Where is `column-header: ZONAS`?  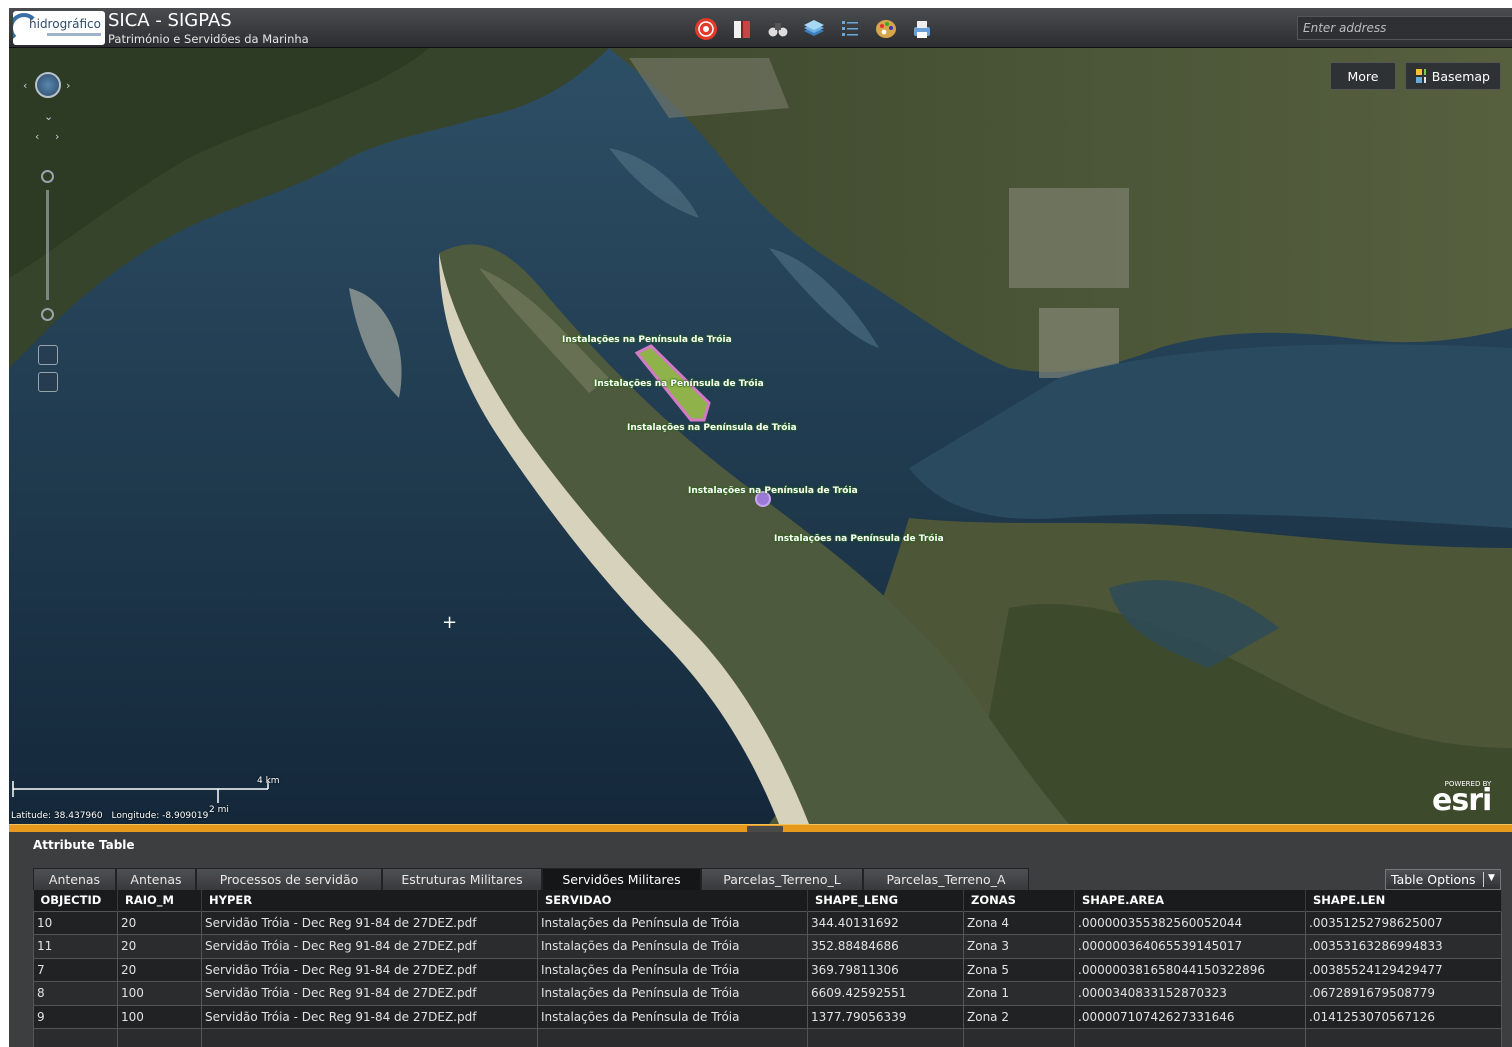 column-header: ZONAS is located at coordinates (1019, 900).